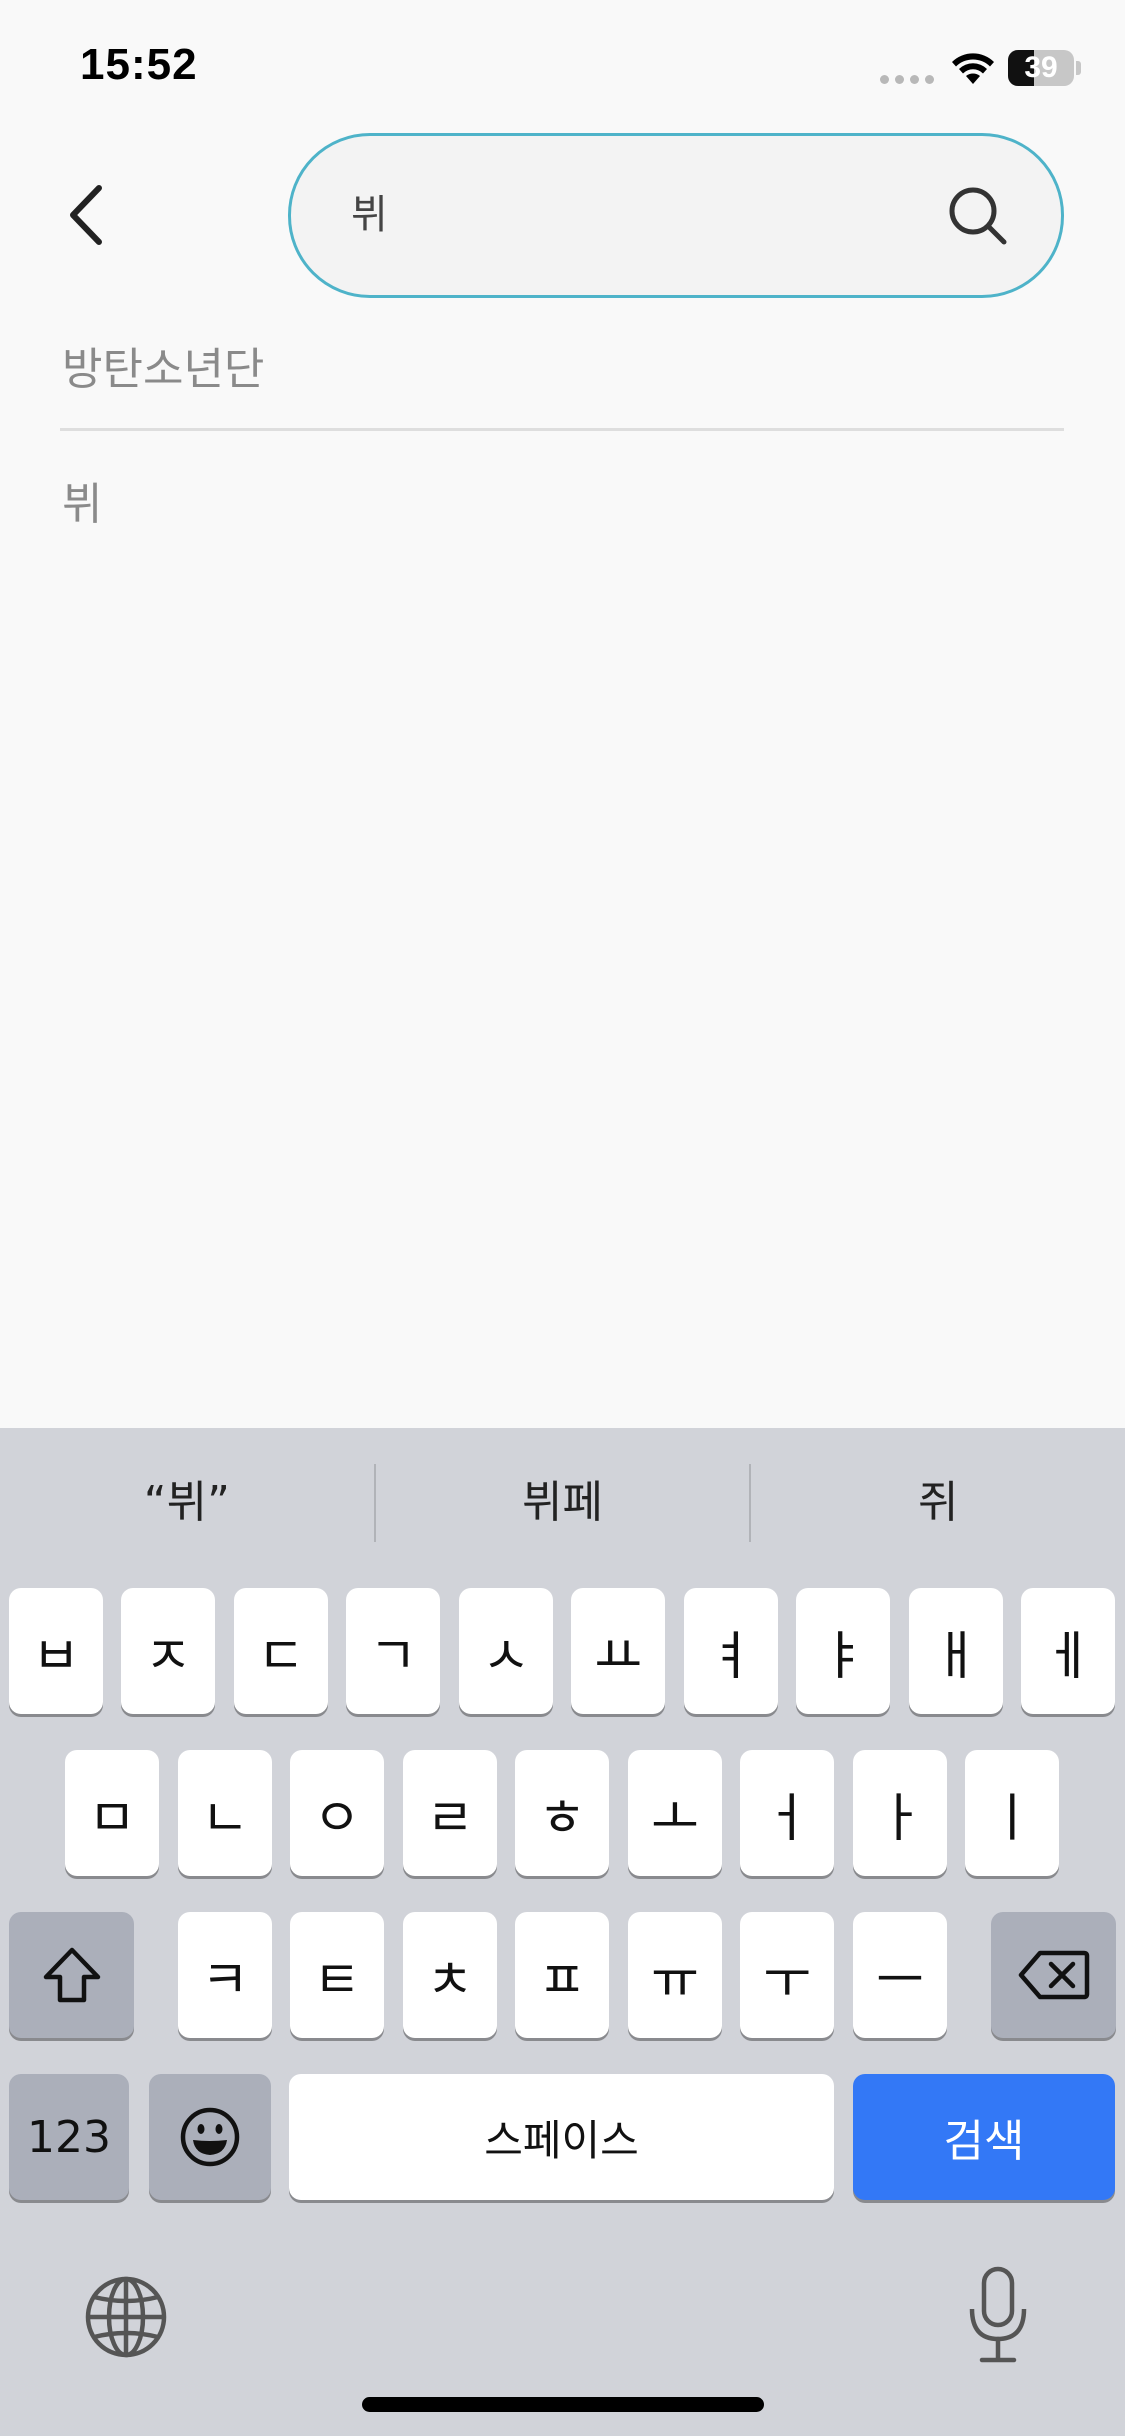 The height and width of the screenshot is (2436, 1125). Describe the element at coordinates (450, 1975) in the screenshot. I see `key: ㅊ` at that location.